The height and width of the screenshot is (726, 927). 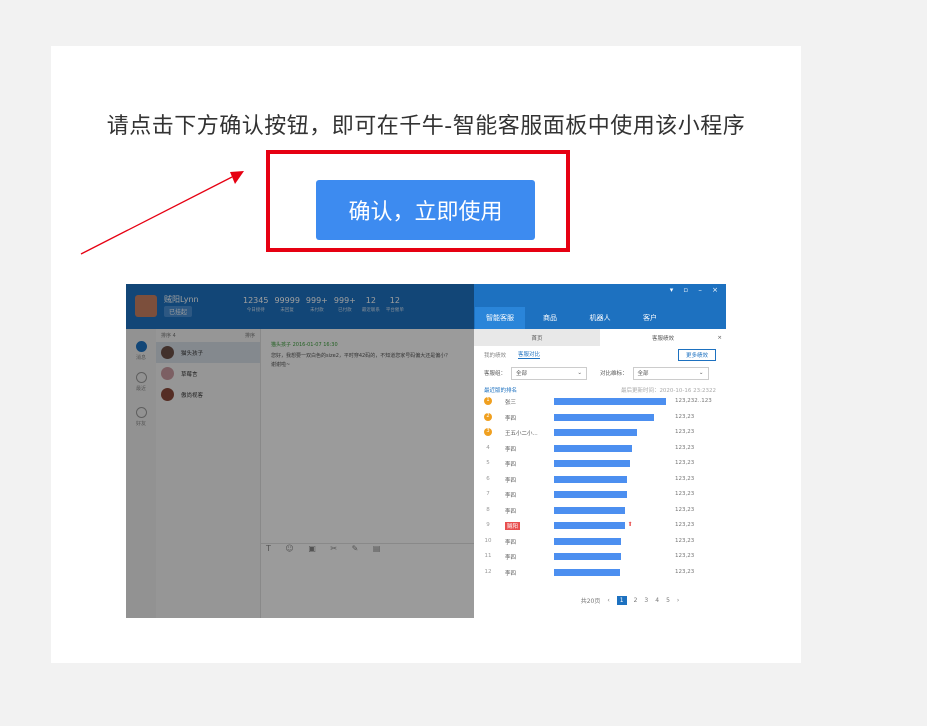 I want to click on rank-name: 贼阳, so click(x=513, y=526).